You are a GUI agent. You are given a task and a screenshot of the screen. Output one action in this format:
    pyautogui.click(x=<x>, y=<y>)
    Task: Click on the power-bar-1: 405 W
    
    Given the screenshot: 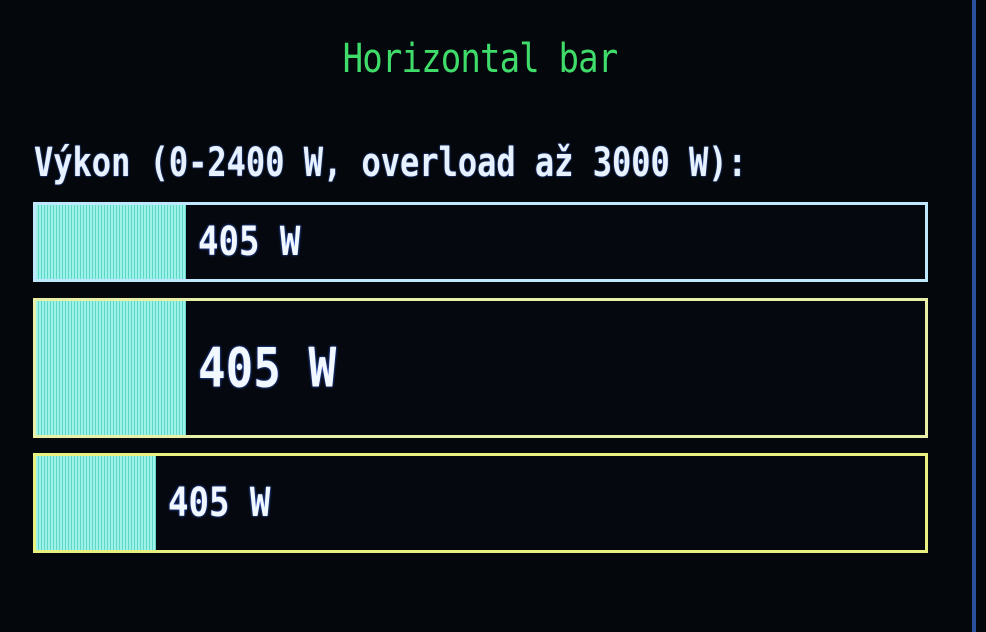 What is the action you would take?
    pyautogui.click(x=480, y=242)
    